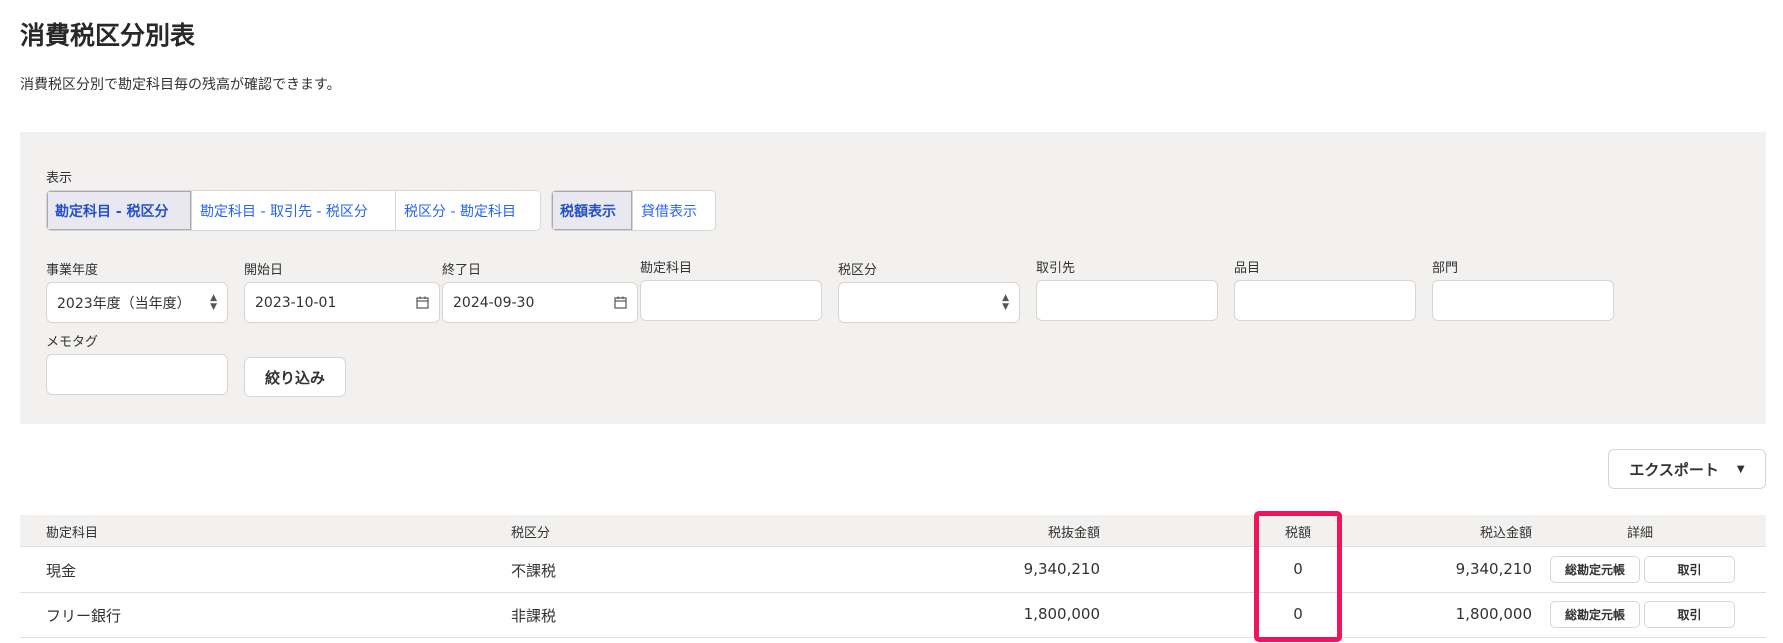 The width and height of the screenshot is (1783, 643). I want to click on caret-down-icon: ▼, so click(1740, 469).